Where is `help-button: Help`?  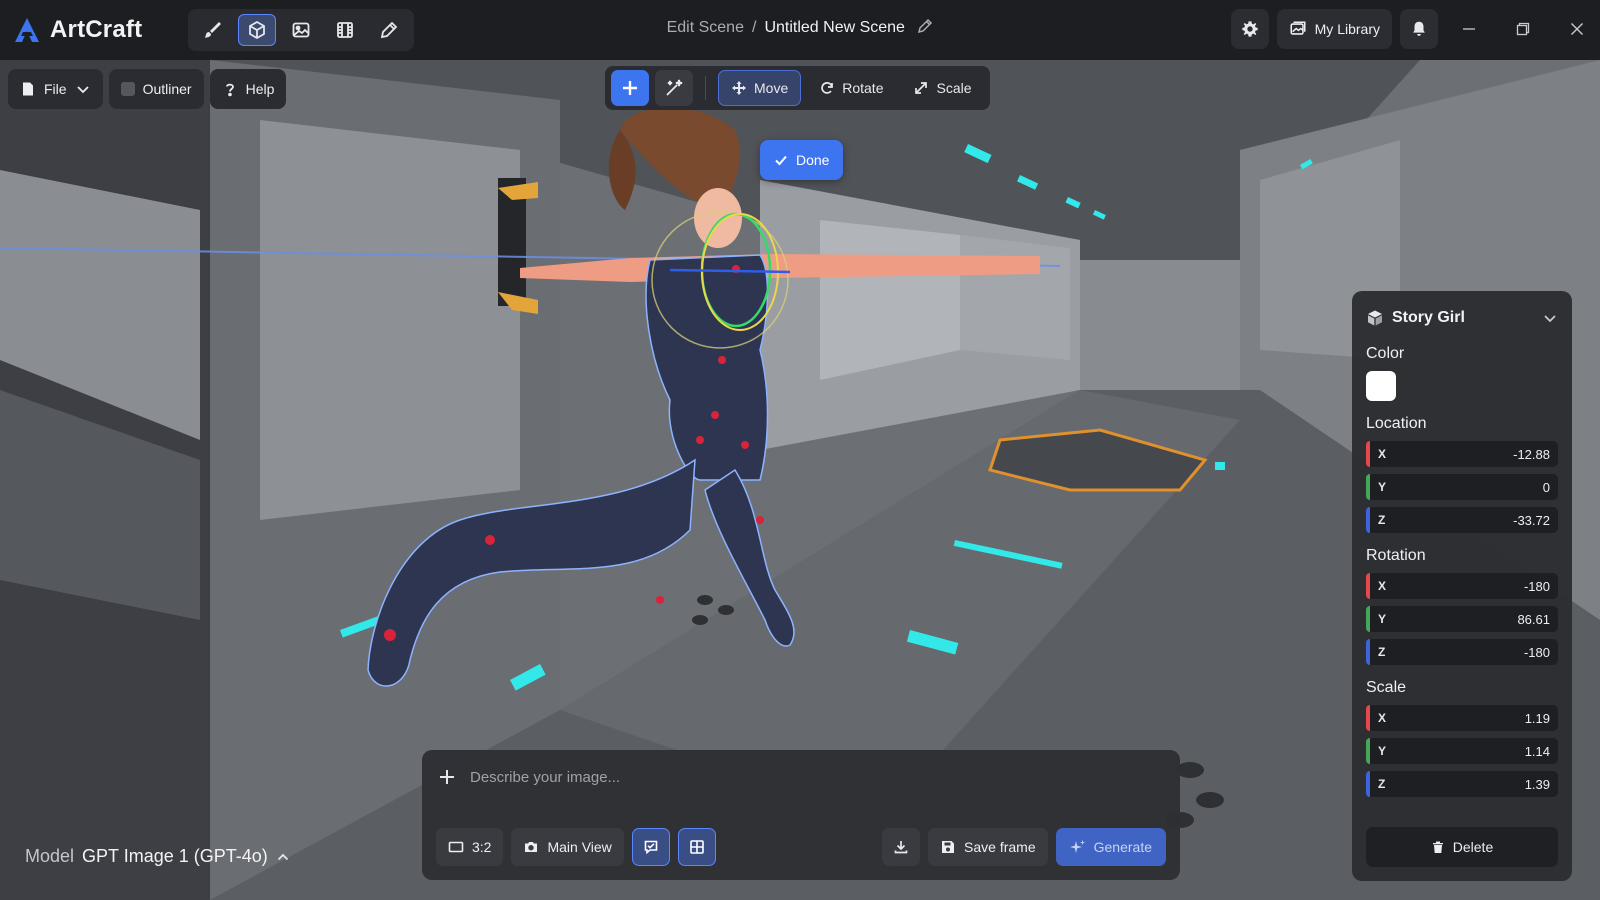 help-button: Help is located at coordinates (248, 89).